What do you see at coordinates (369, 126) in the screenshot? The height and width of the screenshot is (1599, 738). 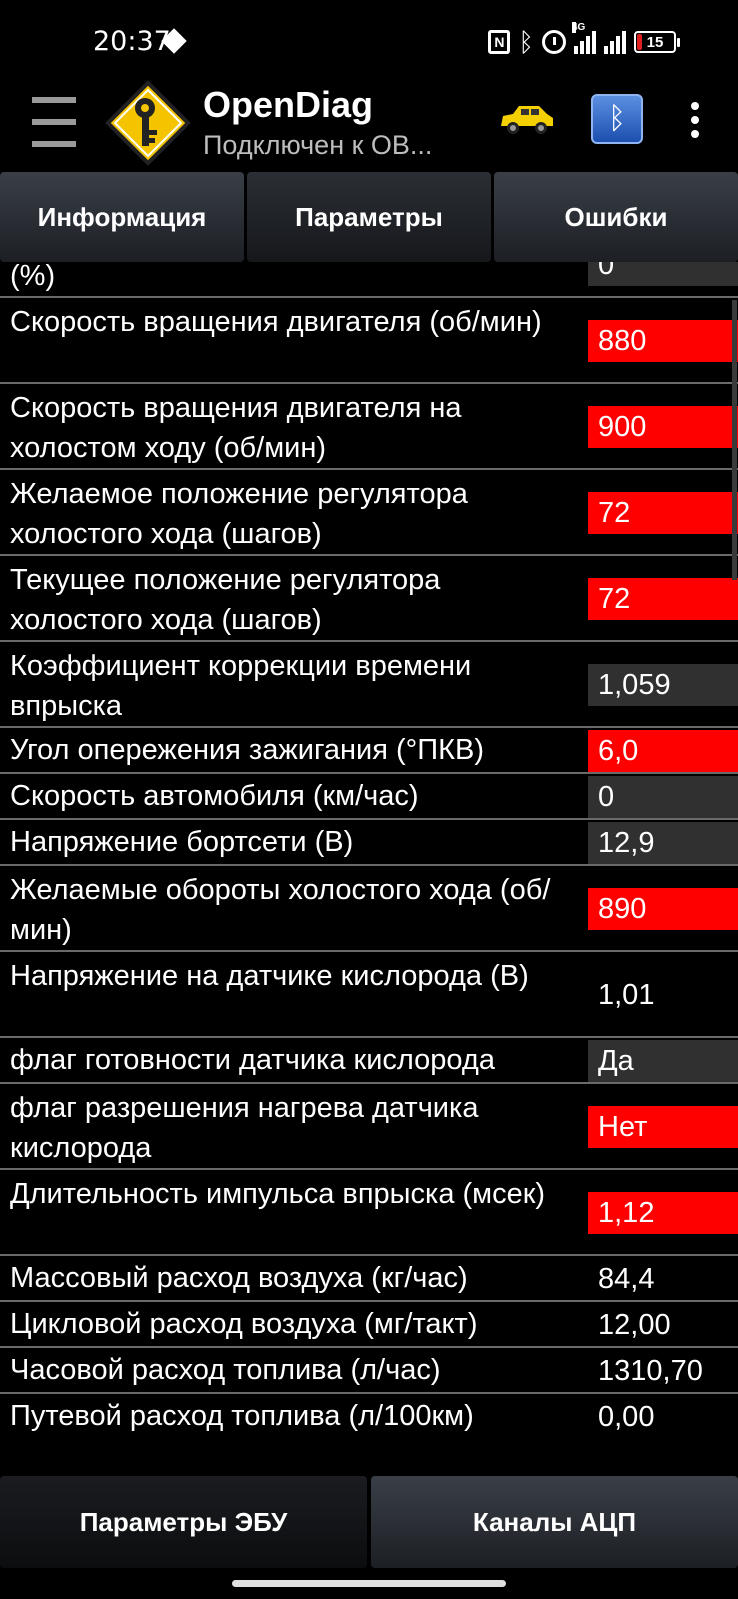 I see `app-bar: OpenDiag Подключен к OB... ᛒ` at bounding box center [369, 126].